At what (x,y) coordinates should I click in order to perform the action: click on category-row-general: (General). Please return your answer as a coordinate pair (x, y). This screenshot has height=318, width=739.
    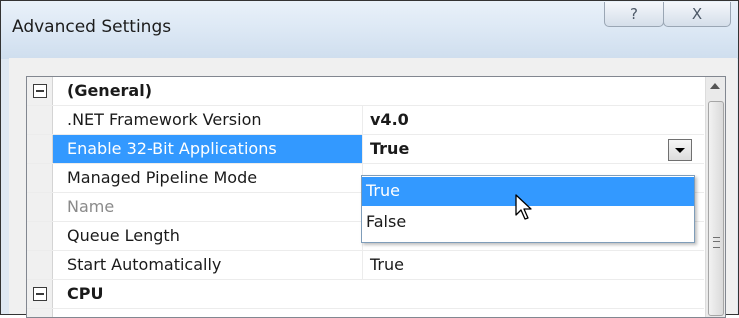
    Looking at the image, I should click on (365, 91).